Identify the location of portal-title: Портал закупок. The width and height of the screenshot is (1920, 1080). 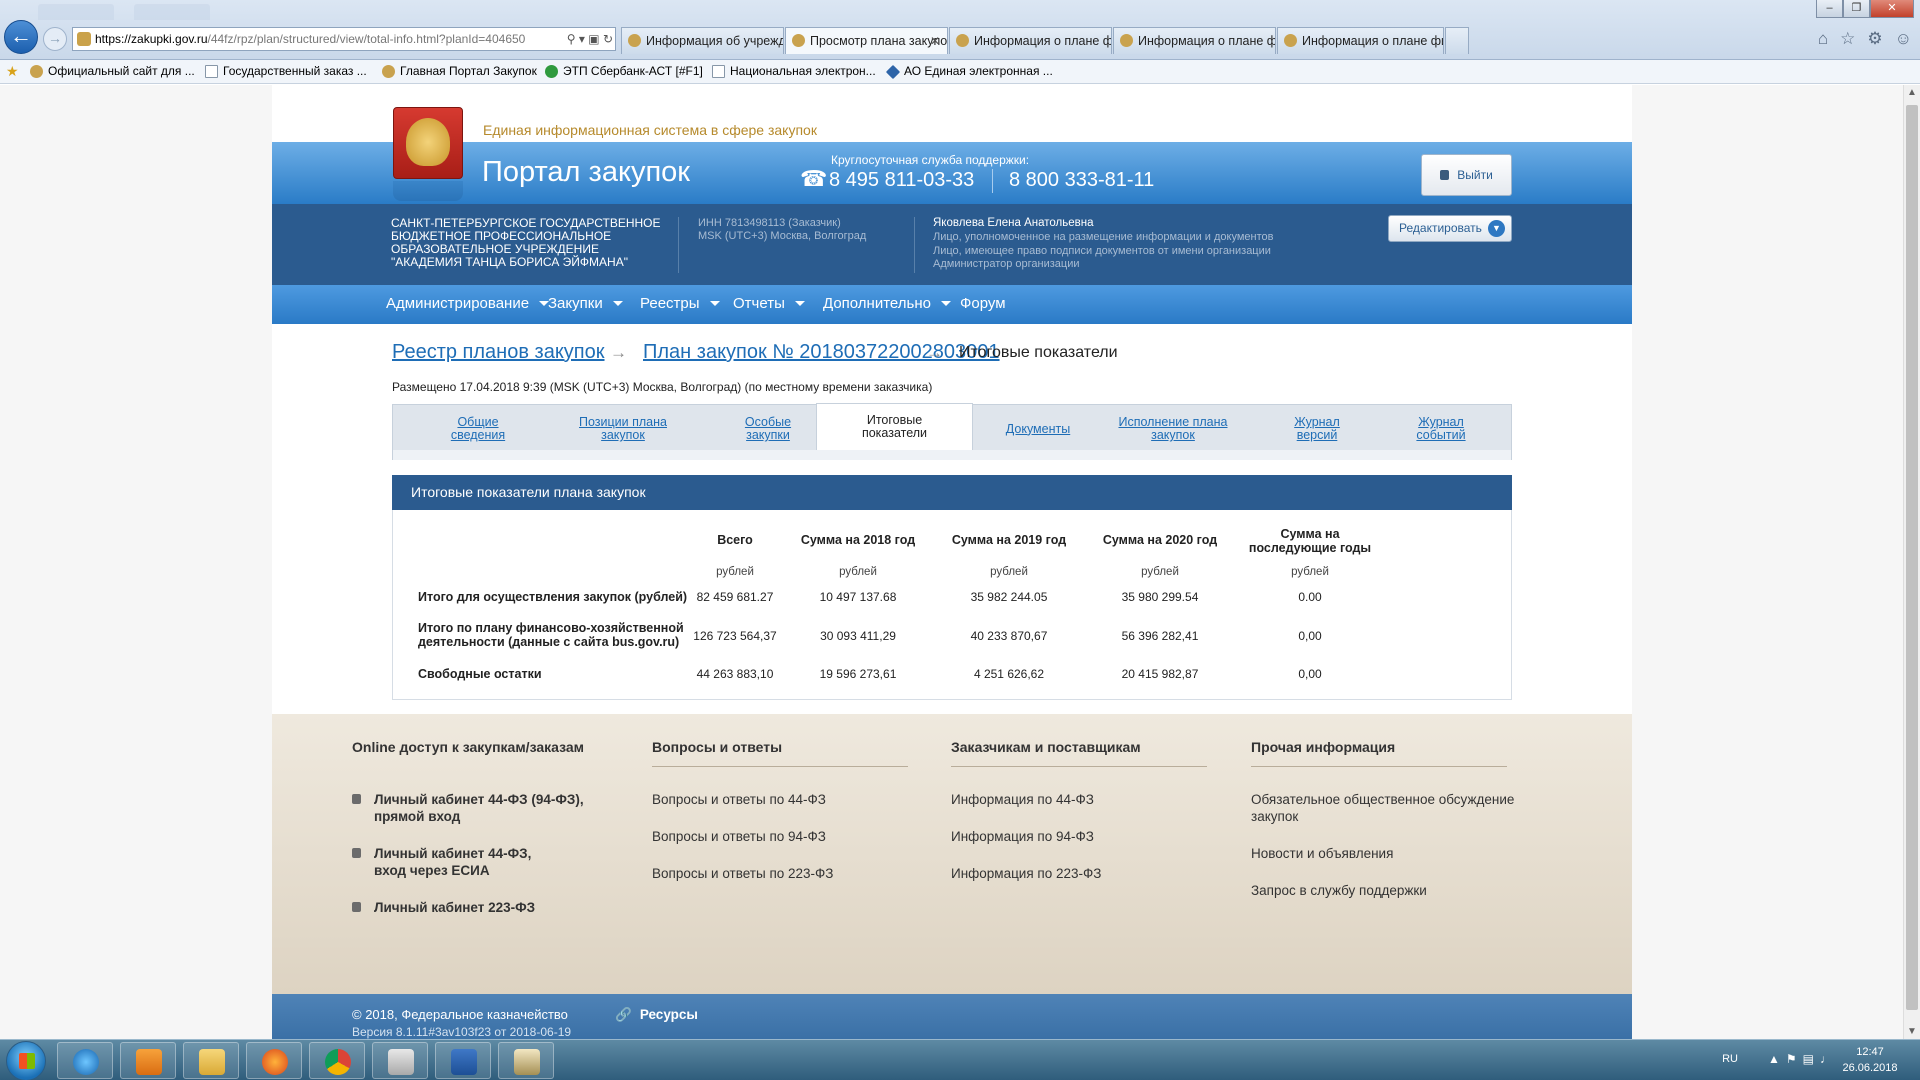
(586, 172).